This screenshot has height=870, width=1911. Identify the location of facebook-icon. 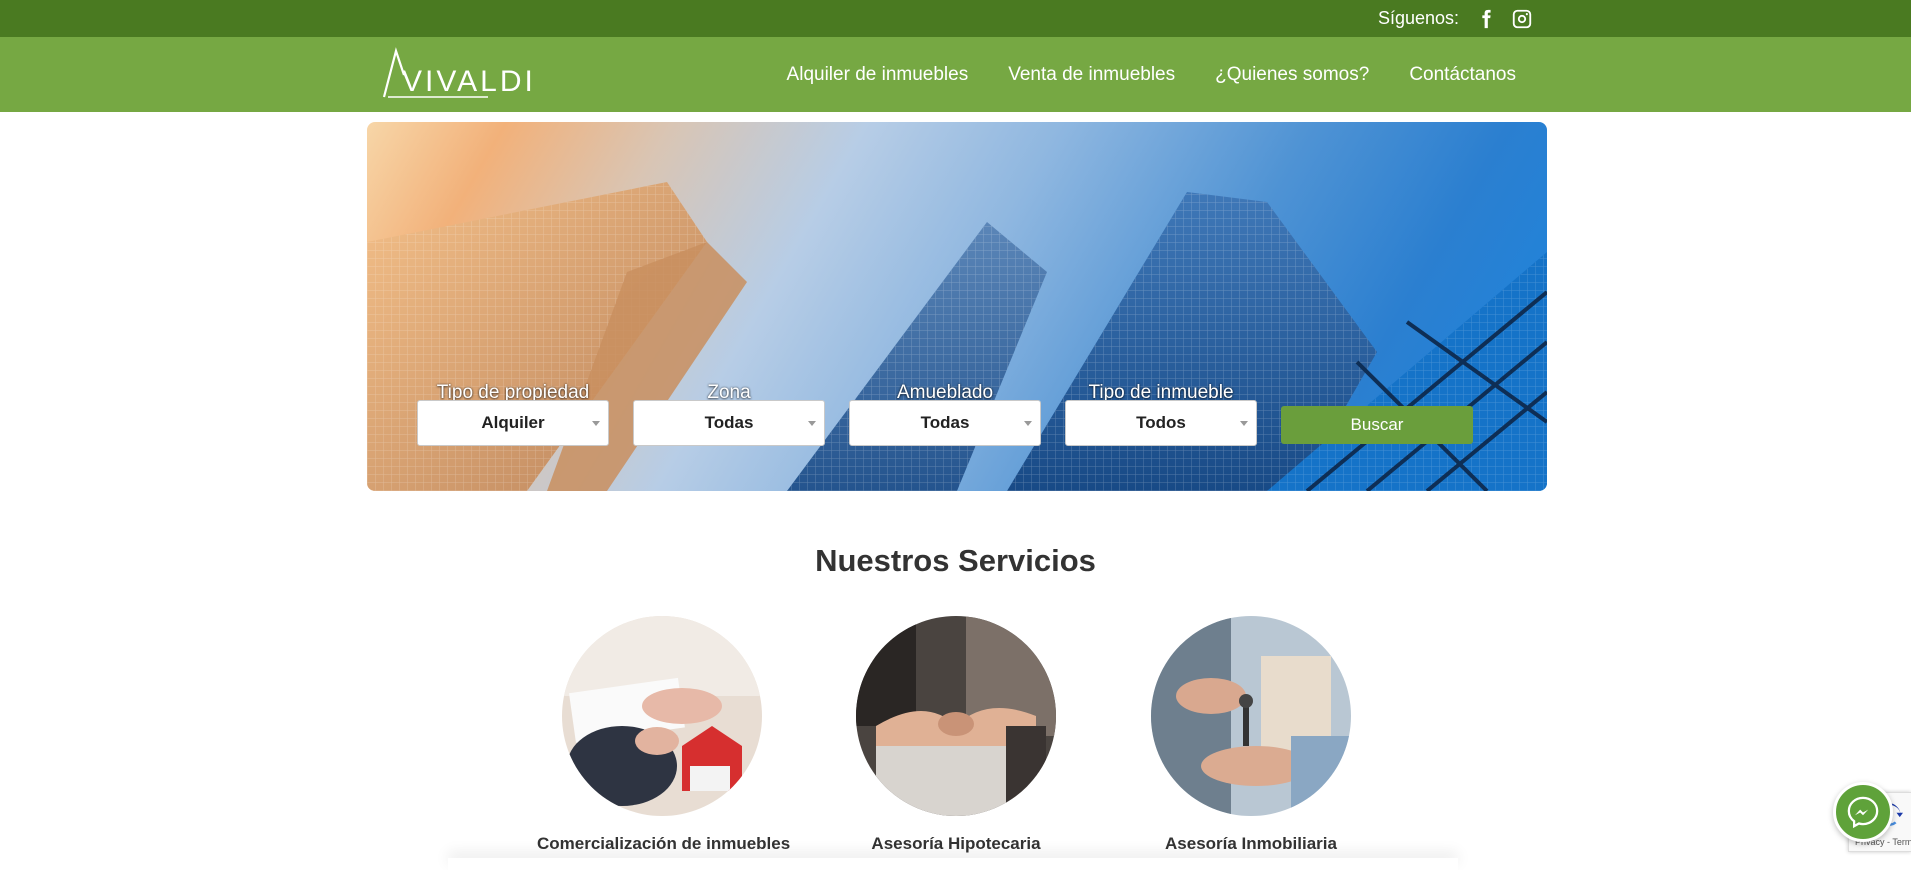
(1486, 19).